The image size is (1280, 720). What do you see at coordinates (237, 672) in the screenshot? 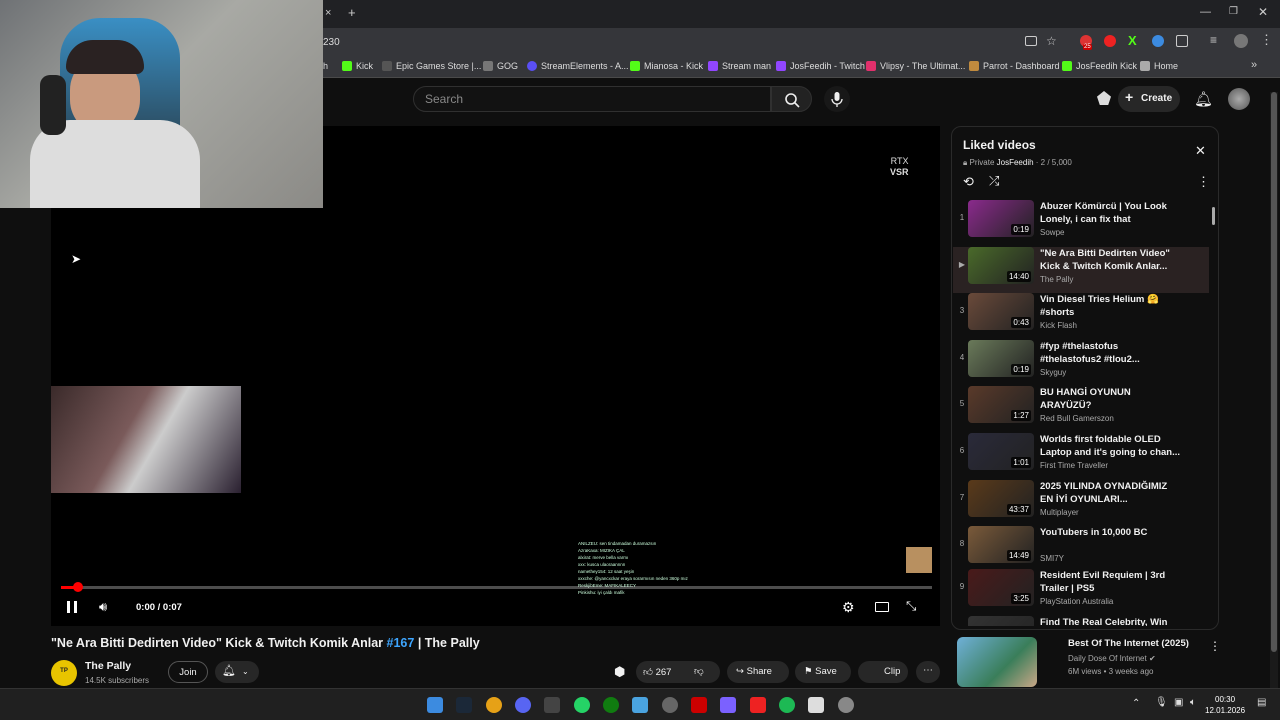
I see `subscribe-bell-button: 🔔︎ ⌄` at bounding box center [237, 672].